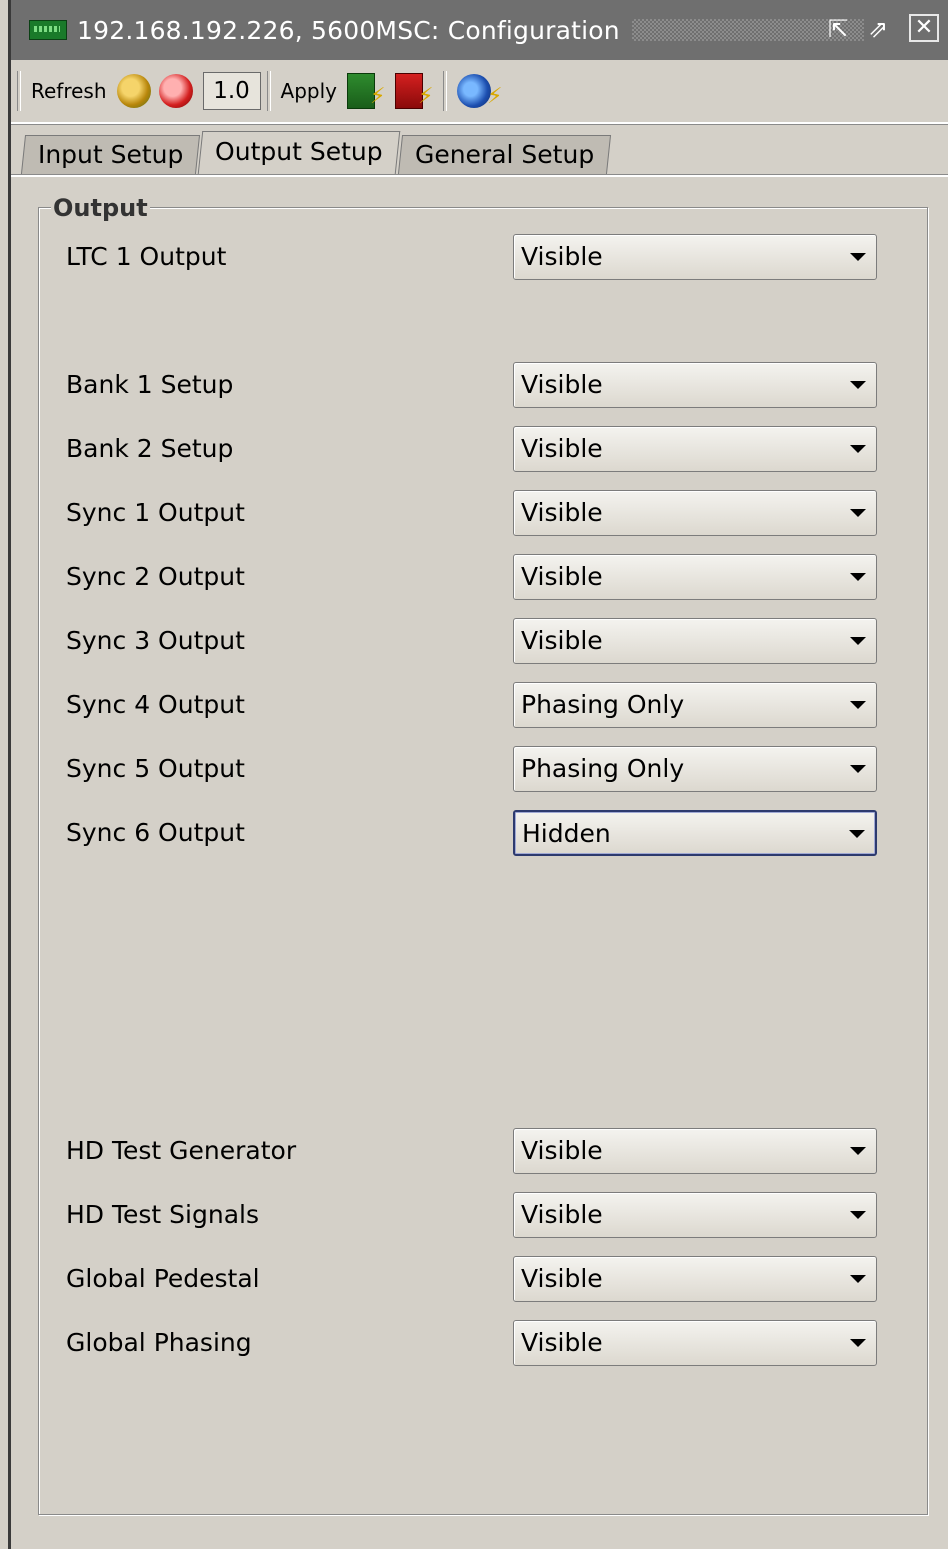  Describe the element at coordinates (838, 29) in the screenshot. I see `detach-window-button: ⇱` at that location.